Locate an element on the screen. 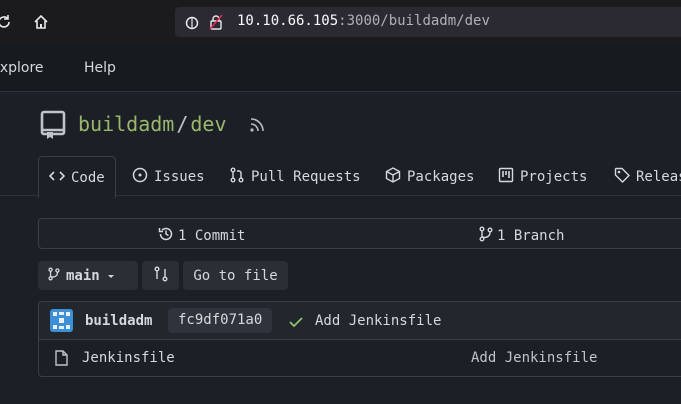 This screenshot has width=681, height=404. home-icon is located at coordinates (41, 22).